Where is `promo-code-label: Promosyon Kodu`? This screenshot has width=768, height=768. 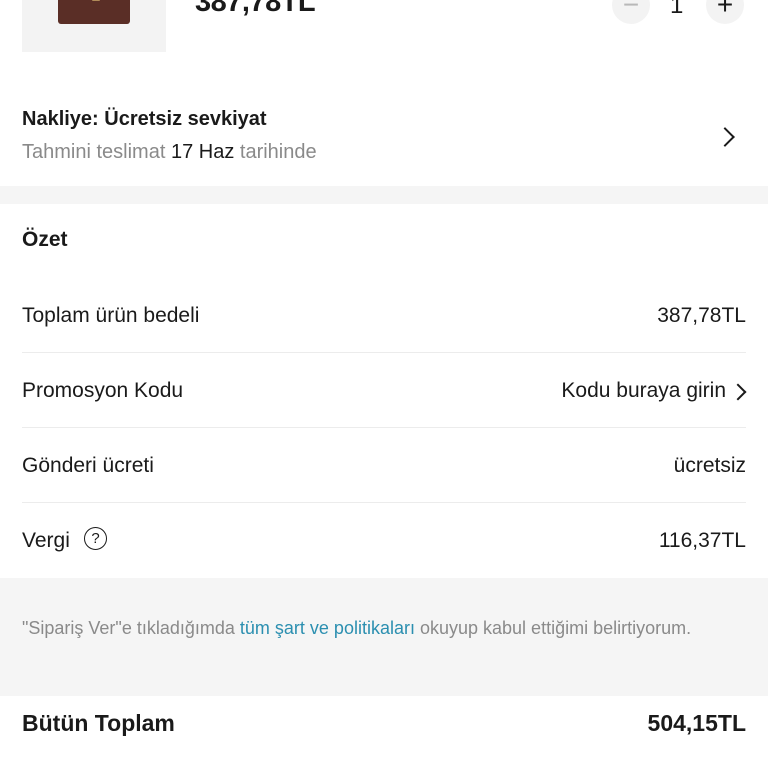
promo-code-label: Promosyon Kodu is located at coordinates (103, 390).